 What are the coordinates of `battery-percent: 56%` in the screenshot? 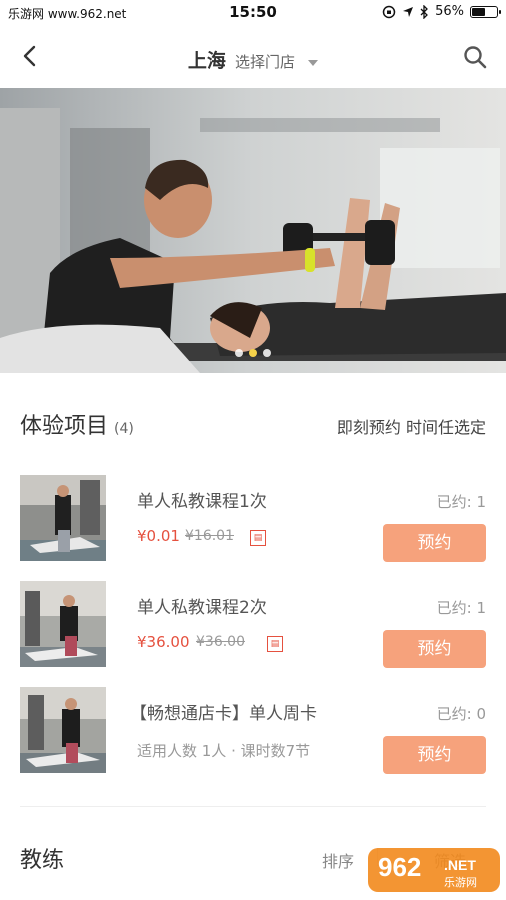 It's located at (449, 11).